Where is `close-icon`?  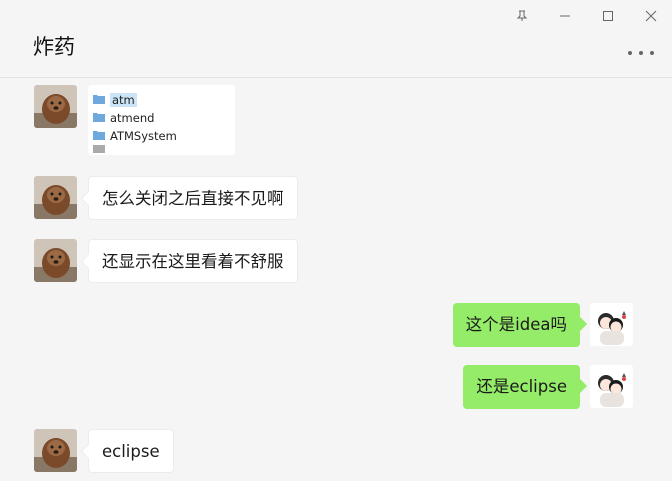 close-icon is located at coordinates (650, 16).